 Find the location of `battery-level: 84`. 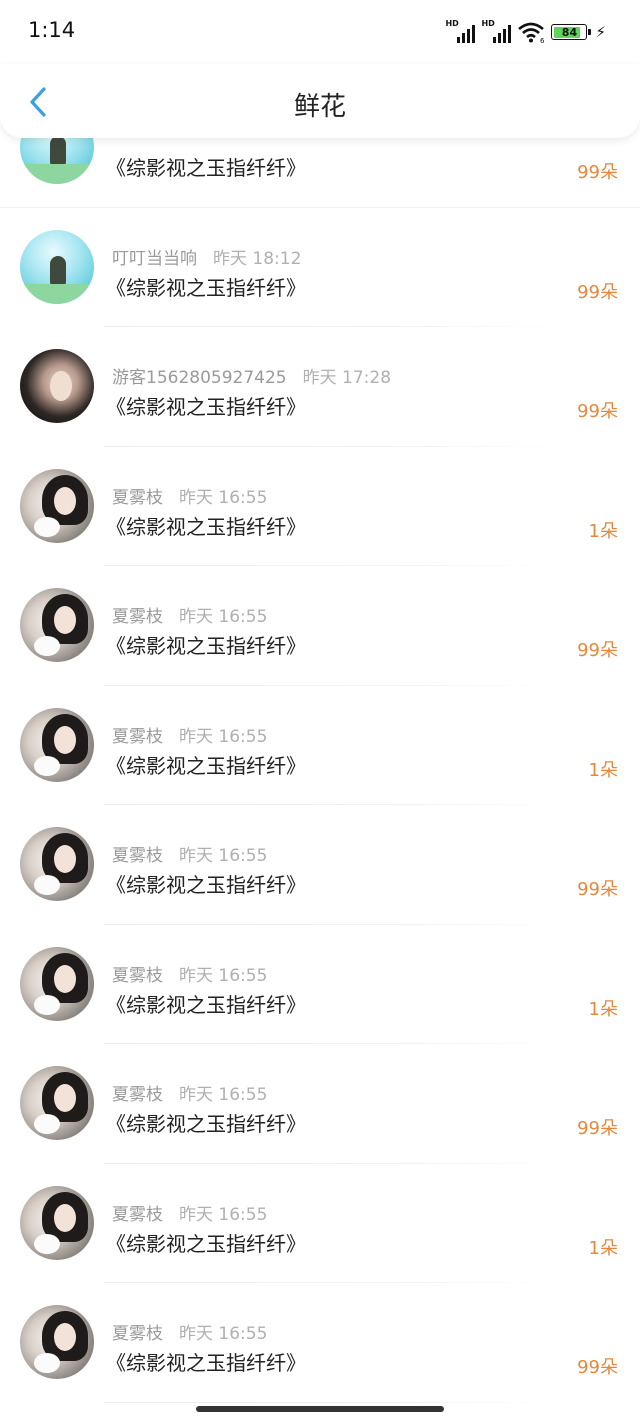

battery-level: 84 is located at coordinates (569, 32).